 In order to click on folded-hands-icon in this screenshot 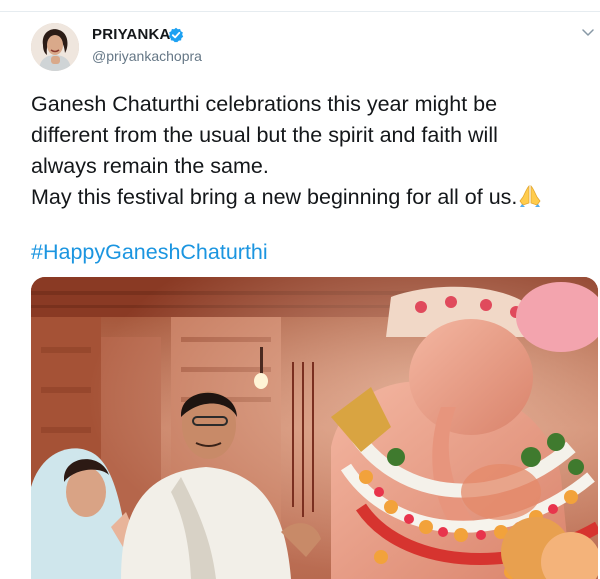, I will do `click(530, 196)`.